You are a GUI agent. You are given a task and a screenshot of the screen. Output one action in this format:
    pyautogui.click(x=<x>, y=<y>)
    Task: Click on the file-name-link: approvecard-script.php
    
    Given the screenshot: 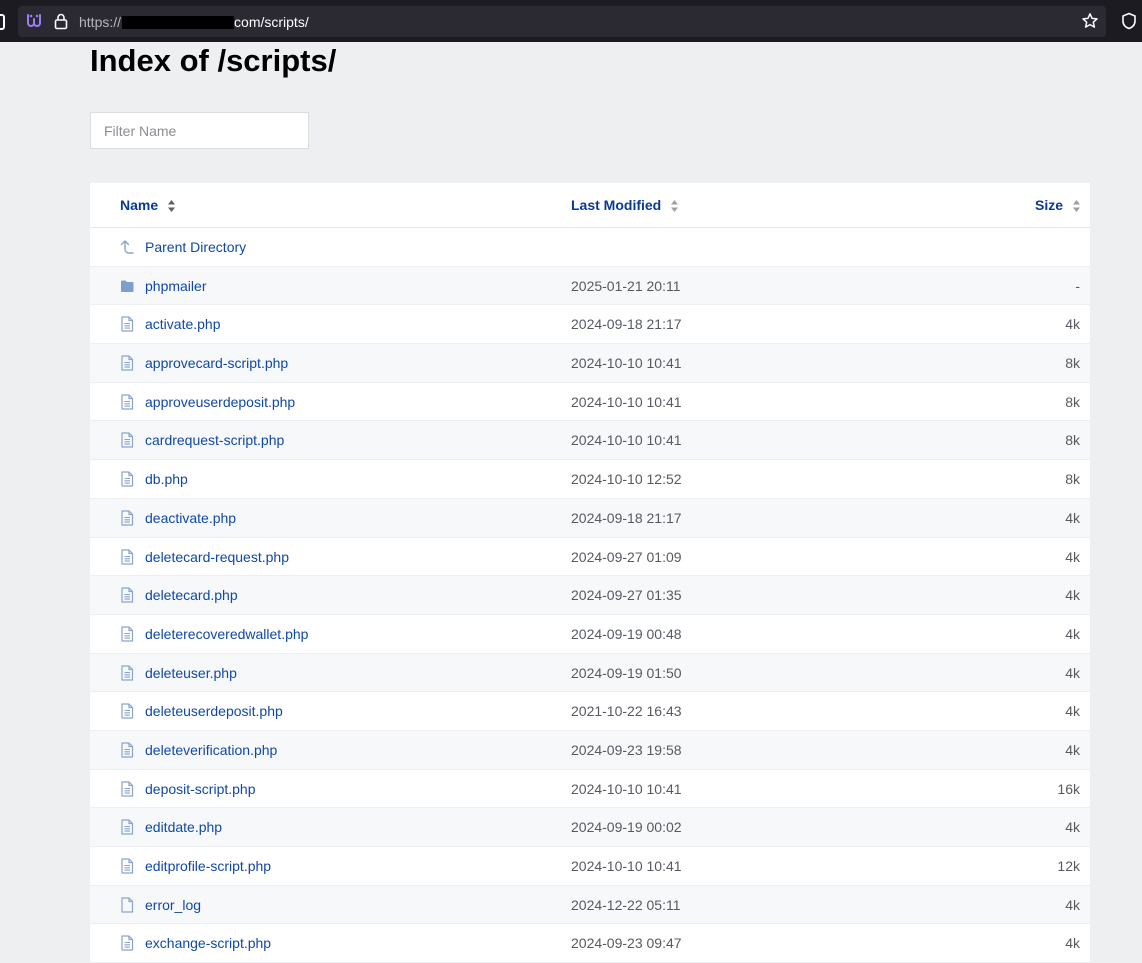 What is the action you would take?
    pyautogui.click(x=216, y=363)
    